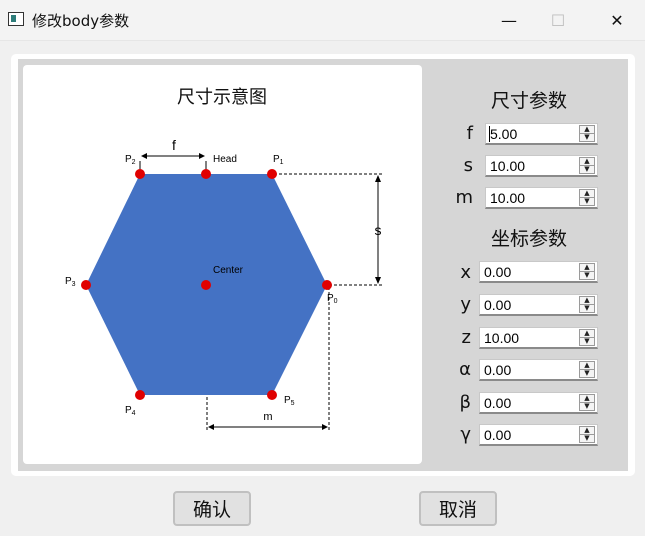 Image resolution: width=645 pixels, height=536 pixels. Describe the element at coordinates (541, 198) in the screenshot. I see `m-spinbox: 10.00 ▲ ▼` at that location.